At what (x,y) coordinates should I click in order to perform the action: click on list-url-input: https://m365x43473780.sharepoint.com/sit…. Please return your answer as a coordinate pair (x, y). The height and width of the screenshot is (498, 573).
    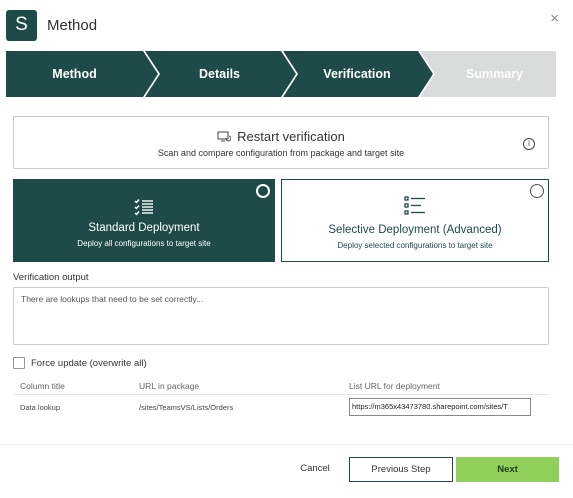
    Looking at the image, I should click on (440, 407).